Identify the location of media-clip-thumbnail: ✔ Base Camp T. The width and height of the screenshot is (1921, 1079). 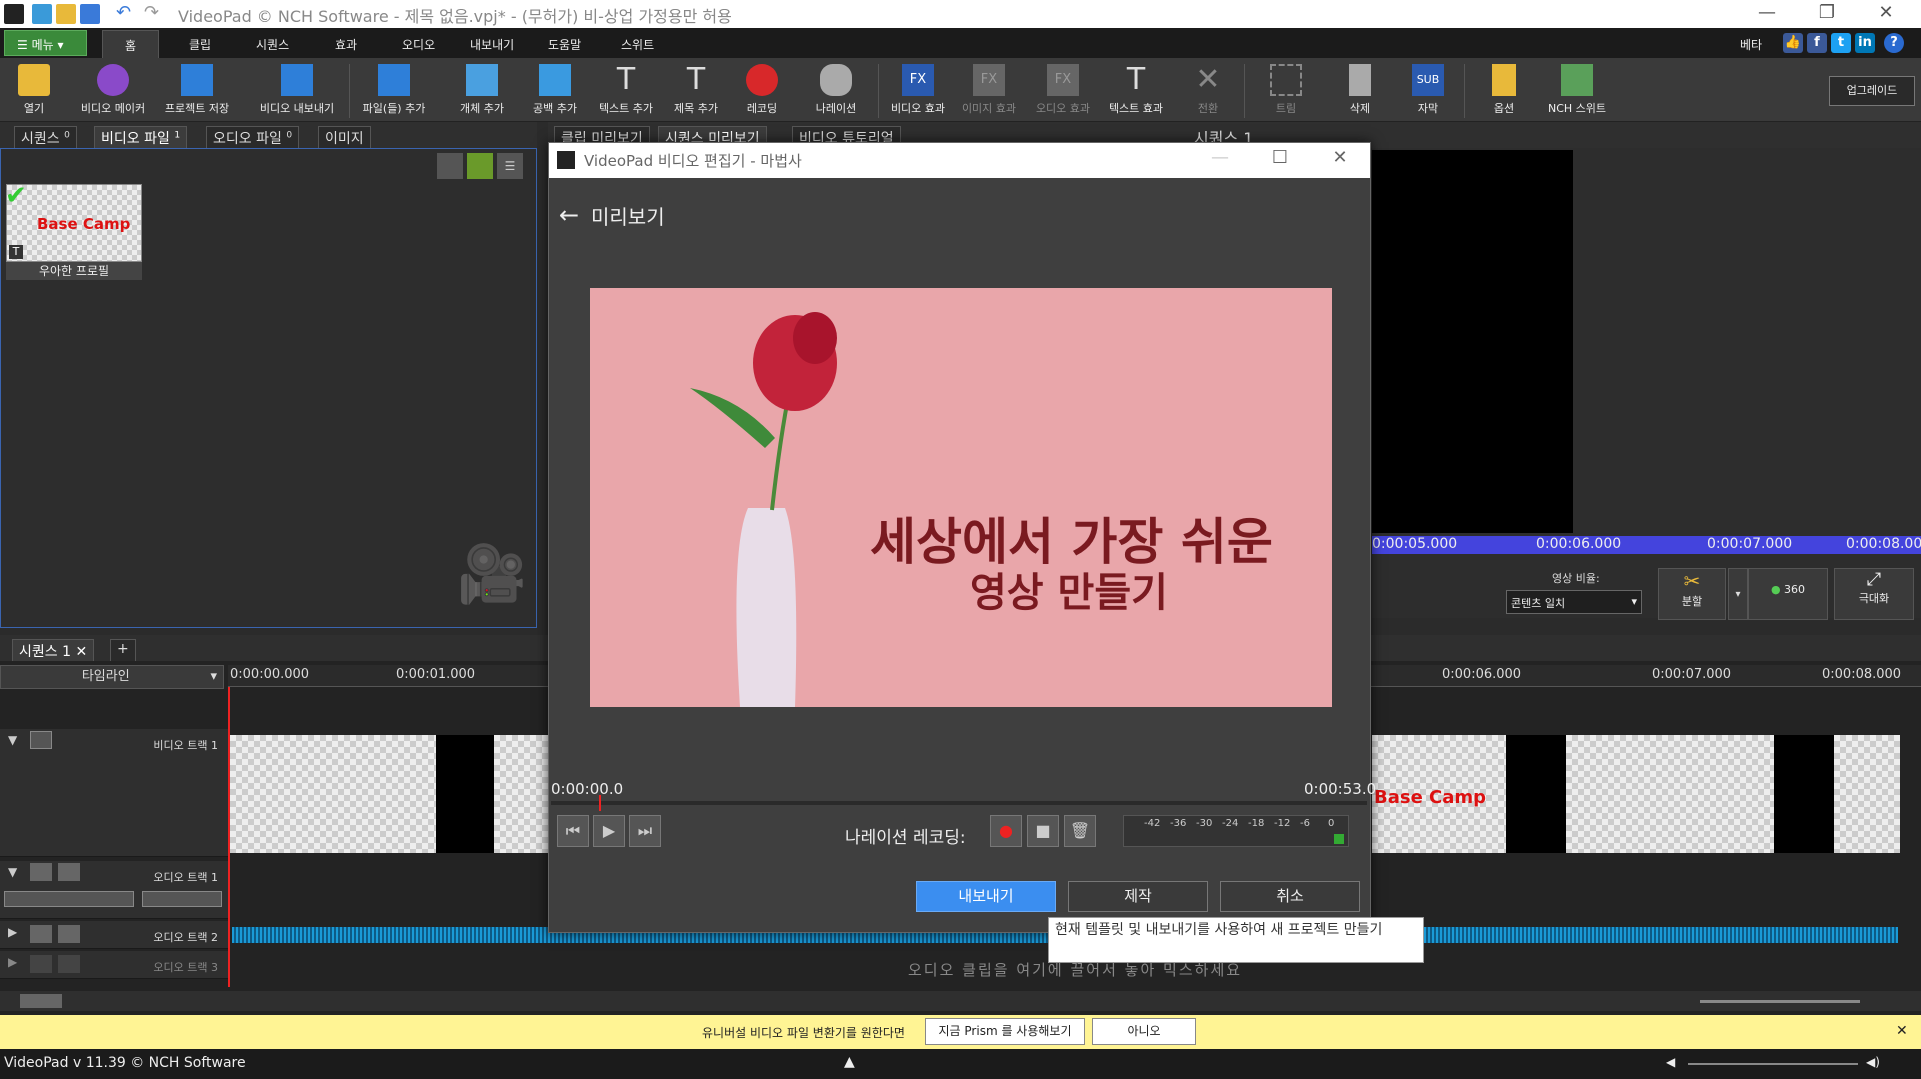
(73, 221).